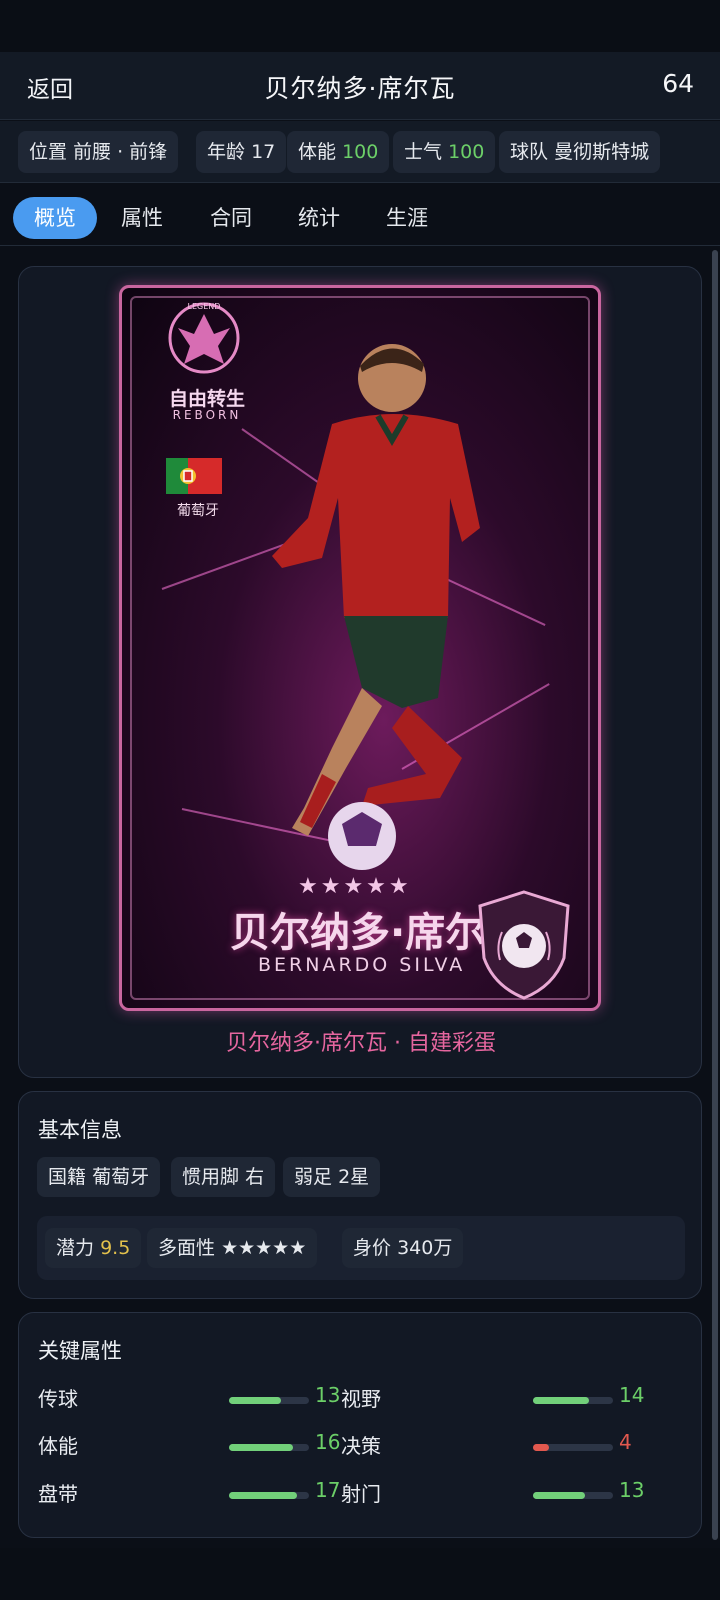 This screenshot has width=720, height=1600. I want to click on tab-bar: 概览 属性 合同 统计 生涯, so click(360, 215).